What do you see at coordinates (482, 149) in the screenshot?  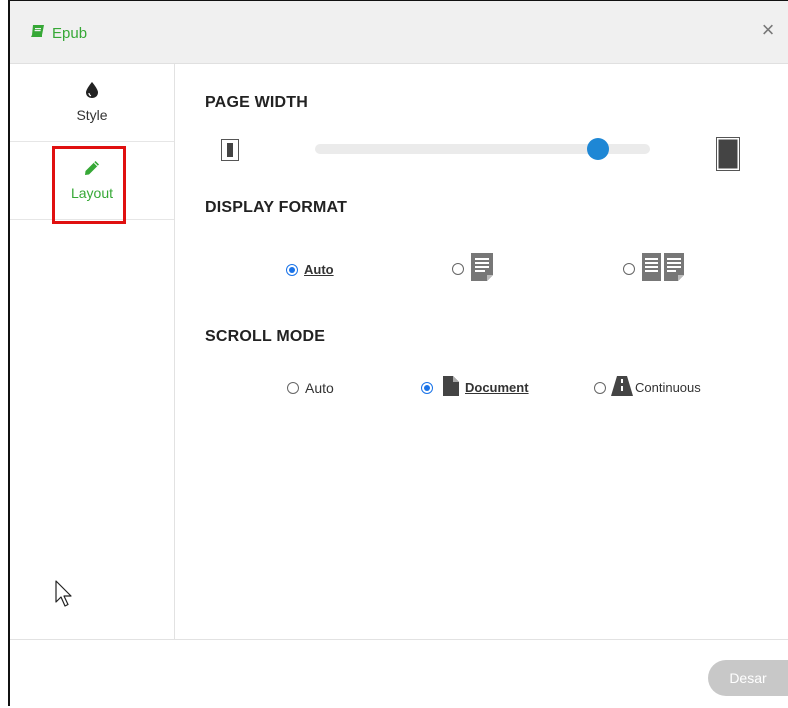 I see `page-width-slider` at bounding box center [482, 149].